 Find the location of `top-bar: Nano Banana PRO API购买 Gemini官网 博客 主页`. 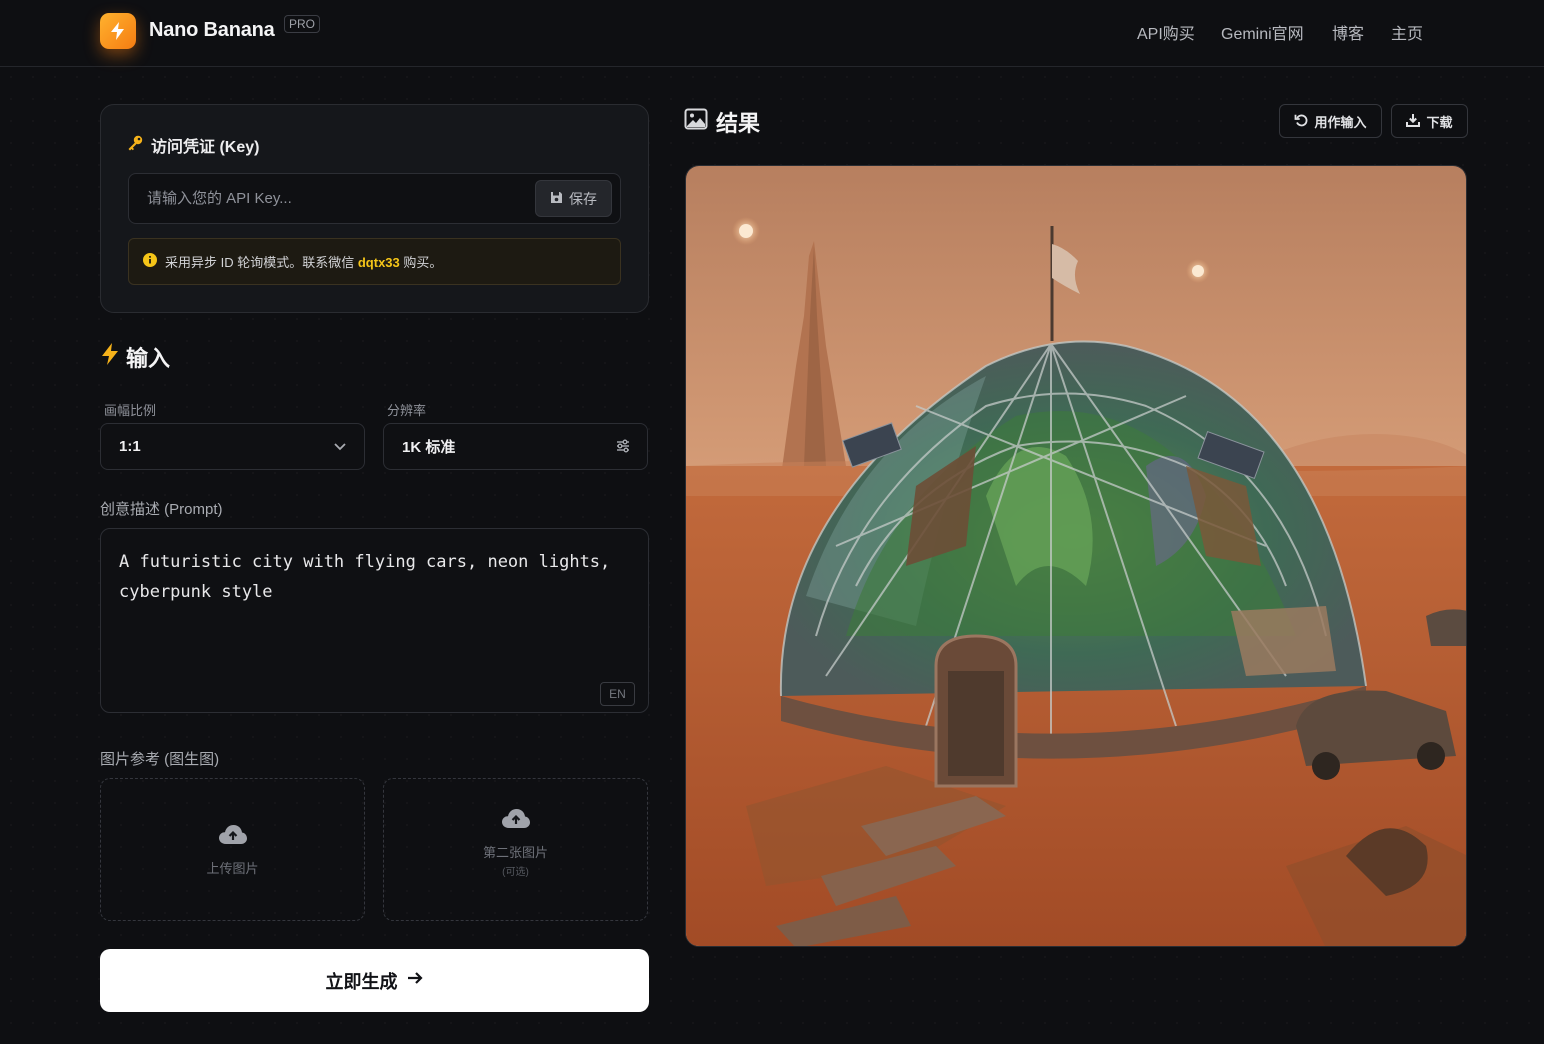

top-bar: Nano Banana PRO API购买 Gemini官网 博客 主页 is located at coordinates (772, 33).